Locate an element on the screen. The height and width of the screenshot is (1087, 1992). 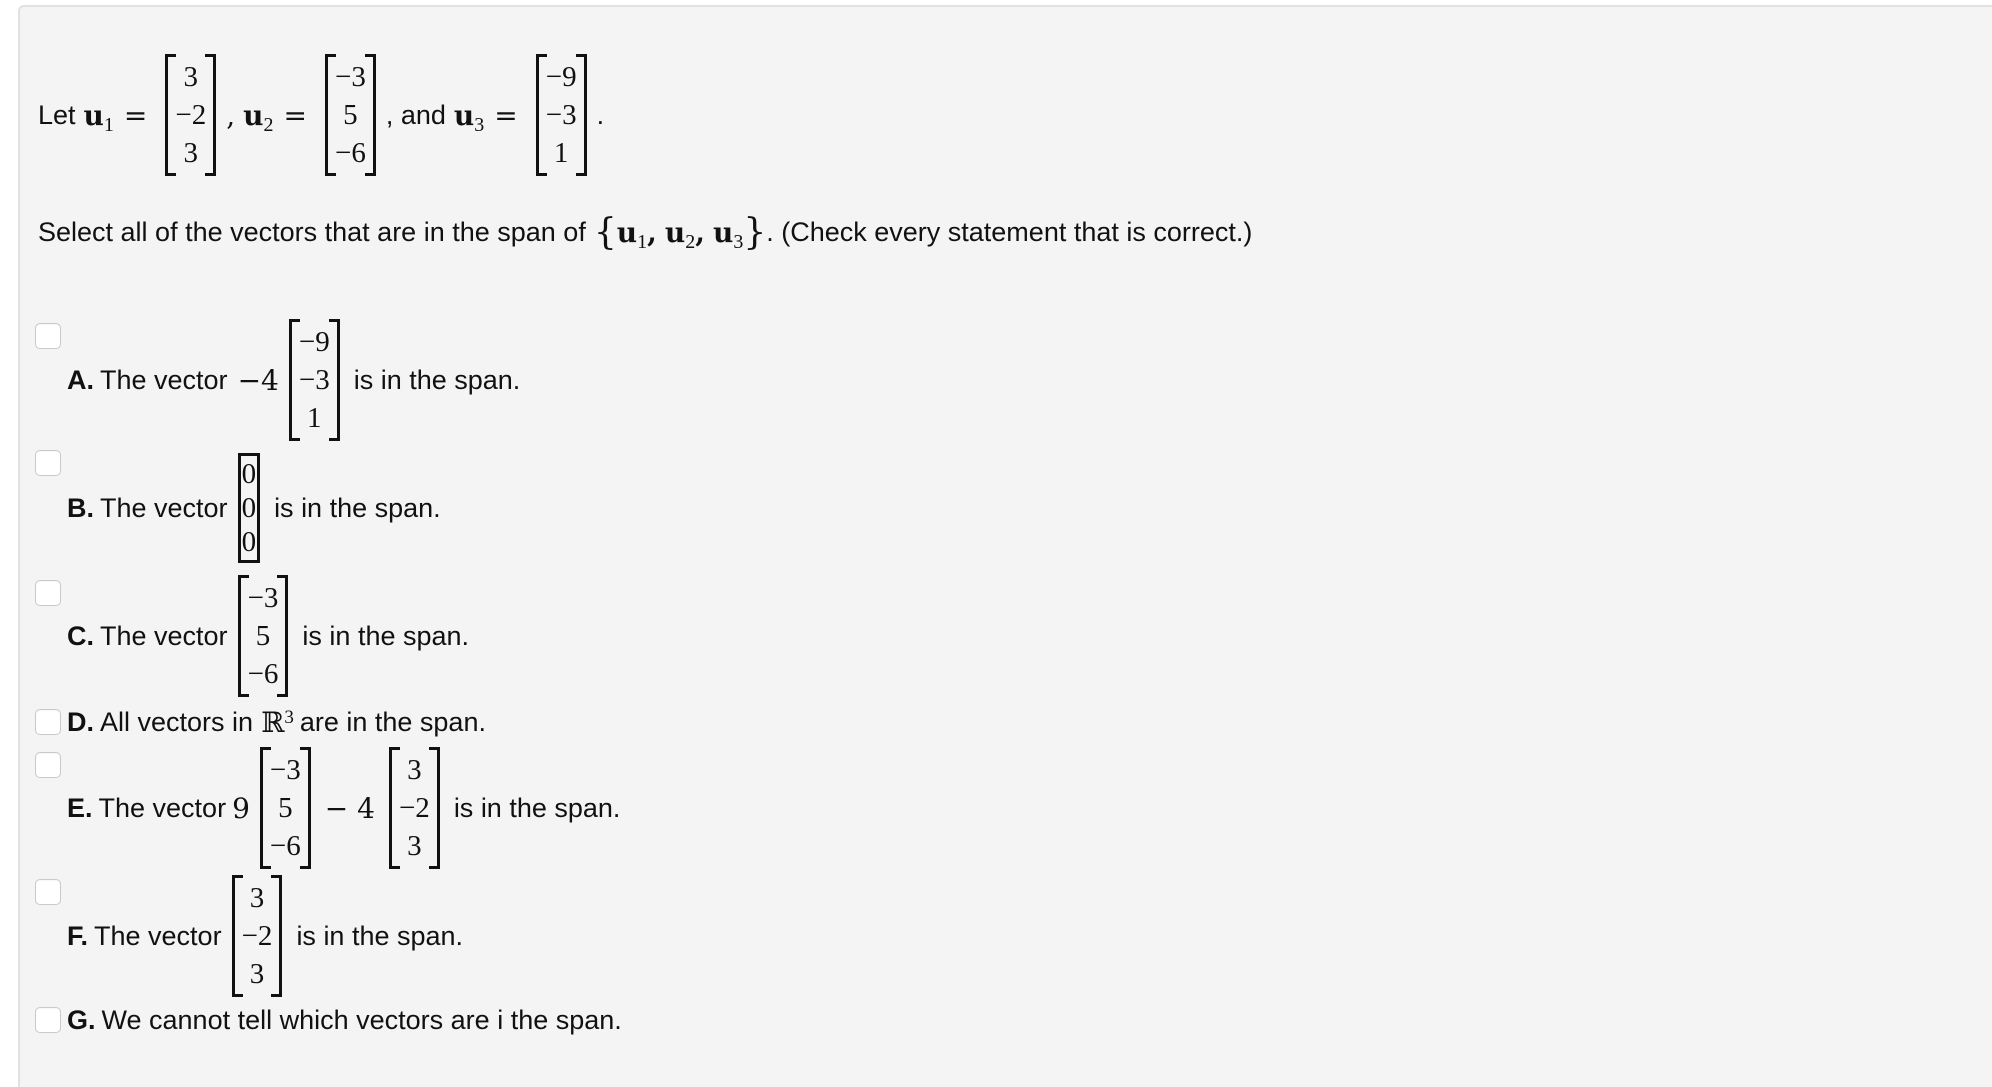
option-b-prefix: The vector is located at coordinates (164, 507).